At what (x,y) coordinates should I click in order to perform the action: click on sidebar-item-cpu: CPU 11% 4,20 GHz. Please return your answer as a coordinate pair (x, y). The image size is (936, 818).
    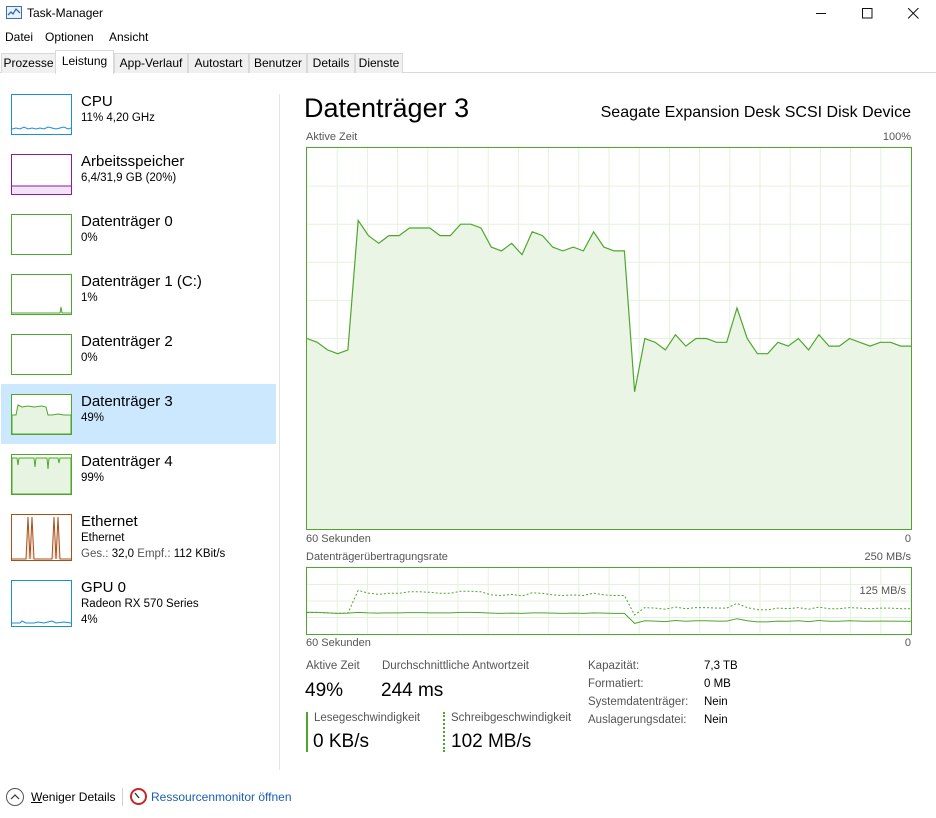
    Looking at the image, I should click on (138, 114).